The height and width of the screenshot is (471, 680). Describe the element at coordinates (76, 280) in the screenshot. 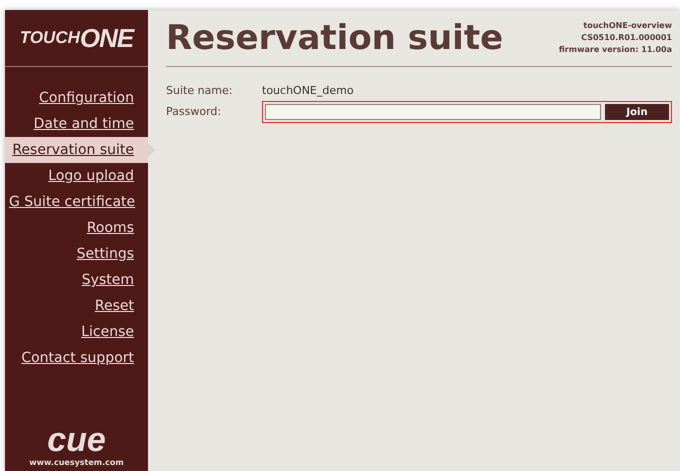

I see `menu-item: System` at that location.